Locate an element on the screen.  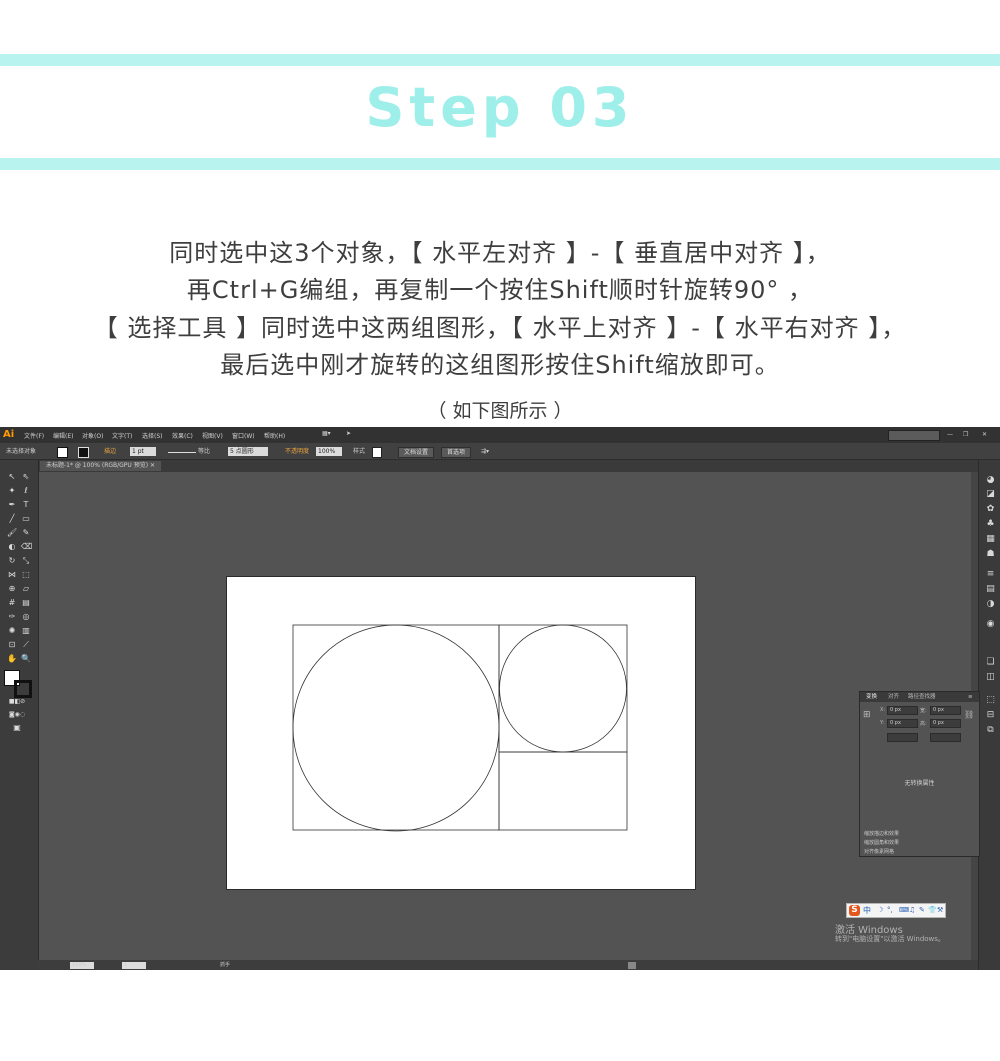
zoom-field: 100% is located at coordinates (82, 965).